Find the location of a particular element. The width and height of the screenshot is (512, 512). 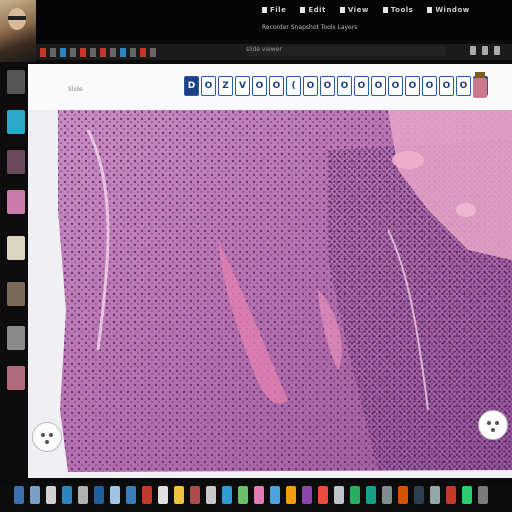

address-bar-icons is located at coordinates (485, 50).